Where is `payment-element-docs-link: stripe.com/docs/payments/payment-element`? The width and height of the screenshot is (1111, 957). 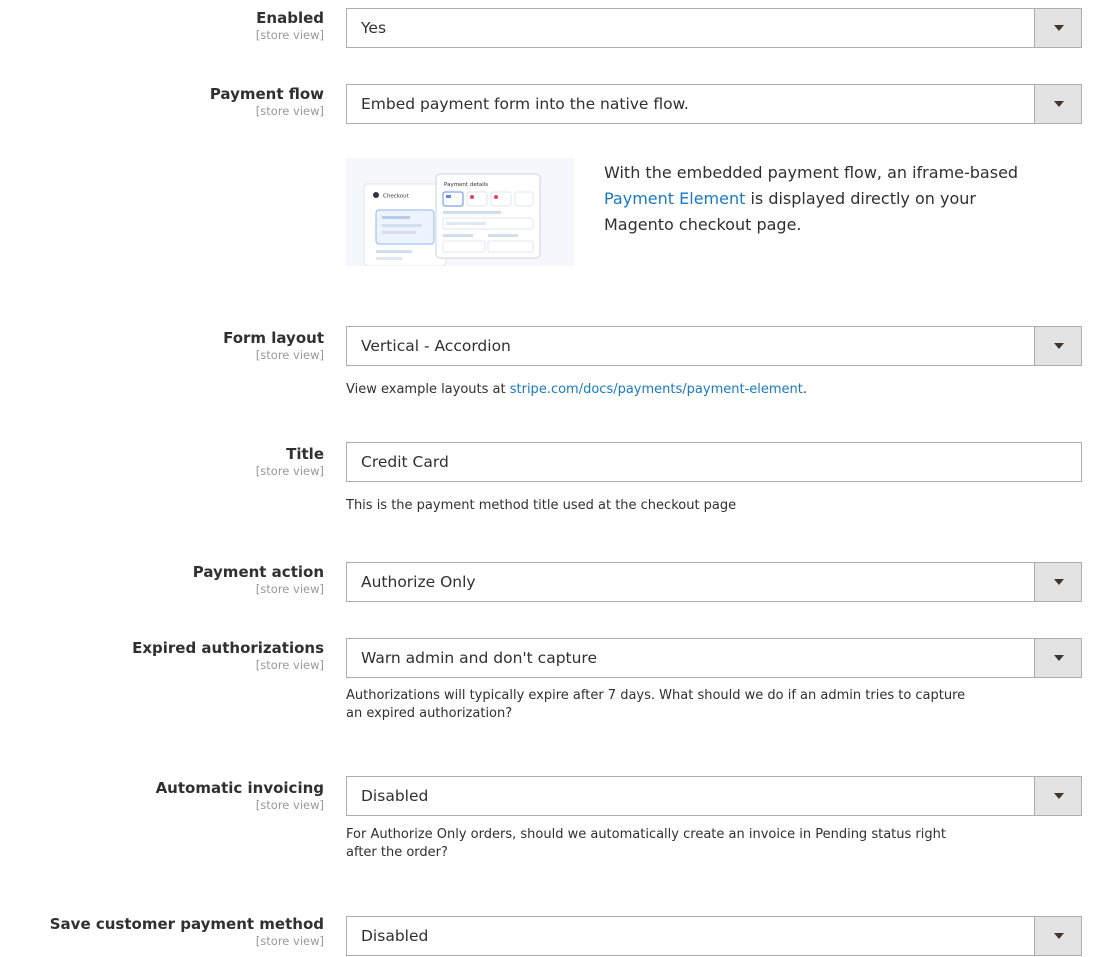 payment-element-docs-link: stripe.com/docs/payments/payment-element is located at coordinates (656, 389).